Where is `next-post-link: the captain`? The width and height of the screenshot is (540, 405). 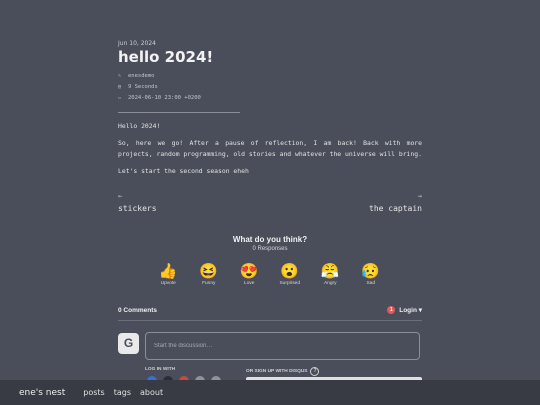 next-post-link: the captain is located at coordinates (395, 208).